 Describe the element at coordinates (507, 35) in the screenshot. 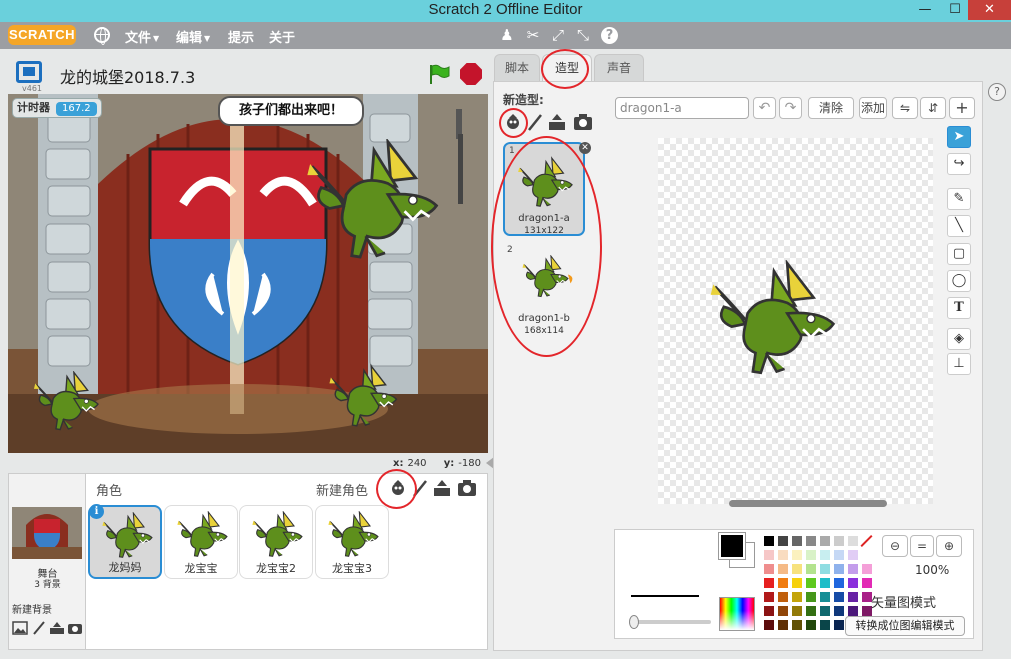

I see `duplicate-icon: ♟` at that location.